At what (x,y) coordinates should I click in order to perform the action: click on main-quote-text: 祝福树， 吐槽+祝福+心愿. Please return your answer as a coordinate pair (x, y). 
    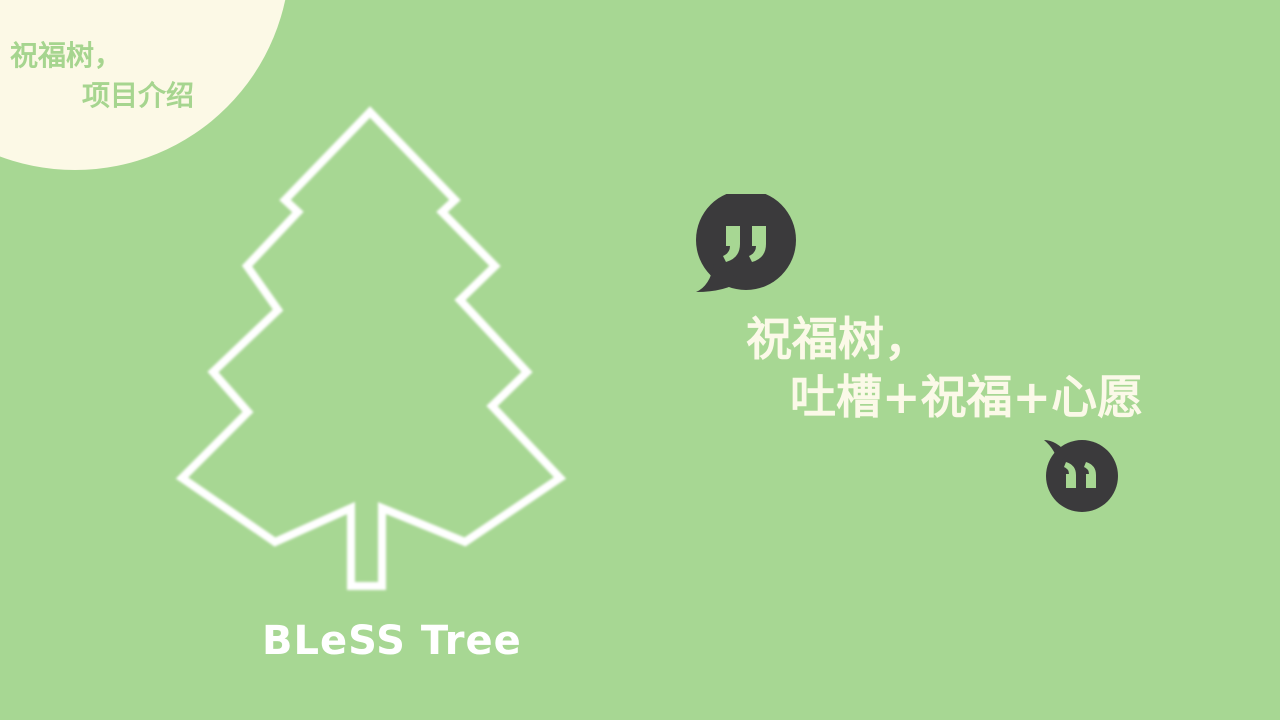
    Looking at the image, I should click on (944, 368).